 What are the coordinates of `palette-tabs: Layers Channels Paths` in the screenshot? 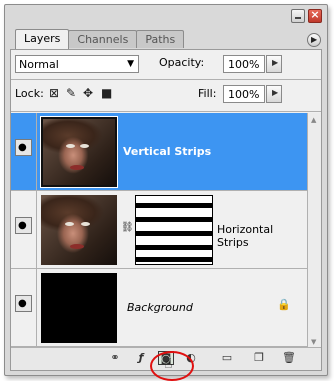 It's located at (100, 39).